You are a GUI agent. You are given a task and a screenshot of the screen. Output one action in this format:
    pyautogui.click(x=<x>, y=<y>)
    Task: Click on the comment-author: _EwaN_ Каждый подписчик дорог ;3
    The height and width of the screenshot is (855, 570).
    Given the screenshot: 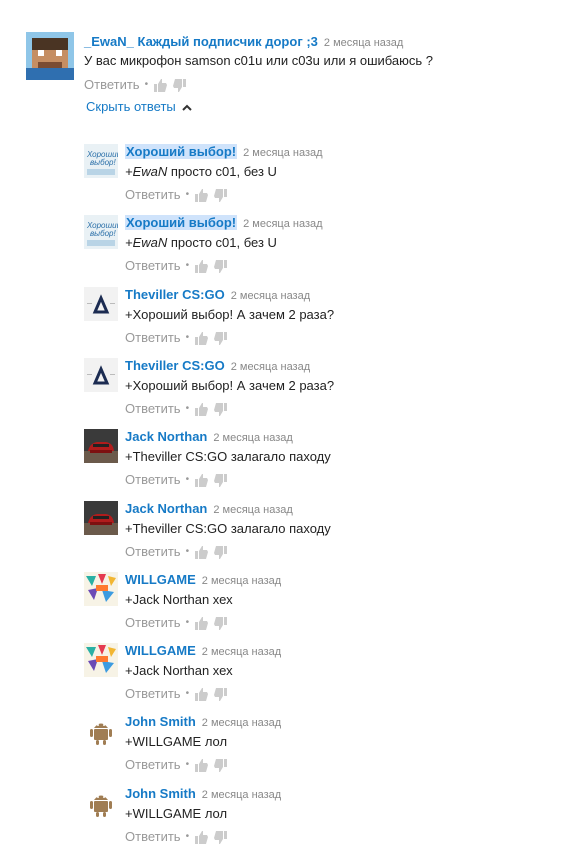 What is the action you would take?
    pyautogui.click(x=201, y=41)
    